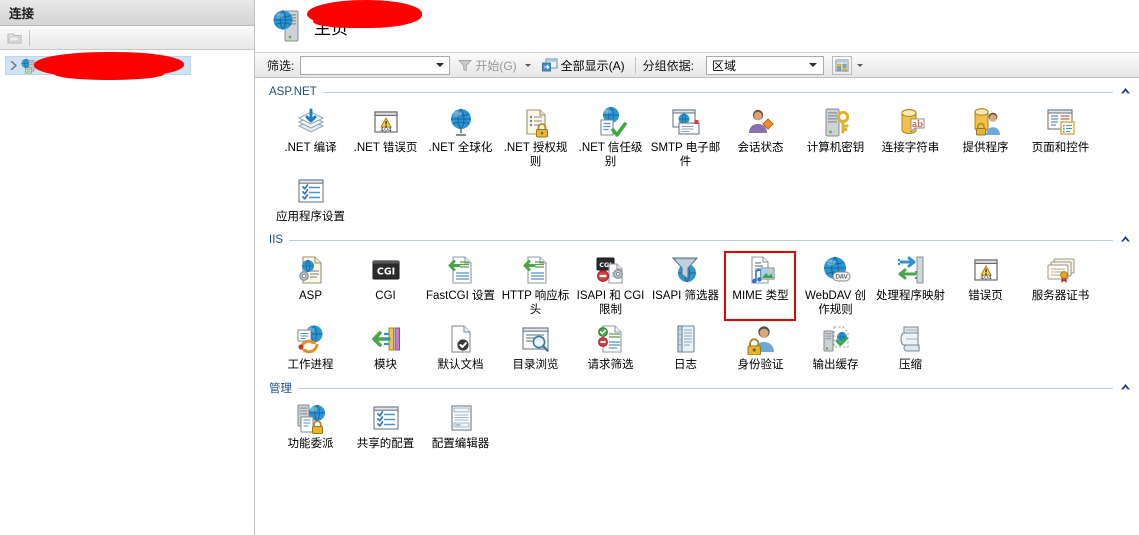 The width and height of the screenshot is (1139, 535). I want to click on feature-label: 日志, so click(685, 365).